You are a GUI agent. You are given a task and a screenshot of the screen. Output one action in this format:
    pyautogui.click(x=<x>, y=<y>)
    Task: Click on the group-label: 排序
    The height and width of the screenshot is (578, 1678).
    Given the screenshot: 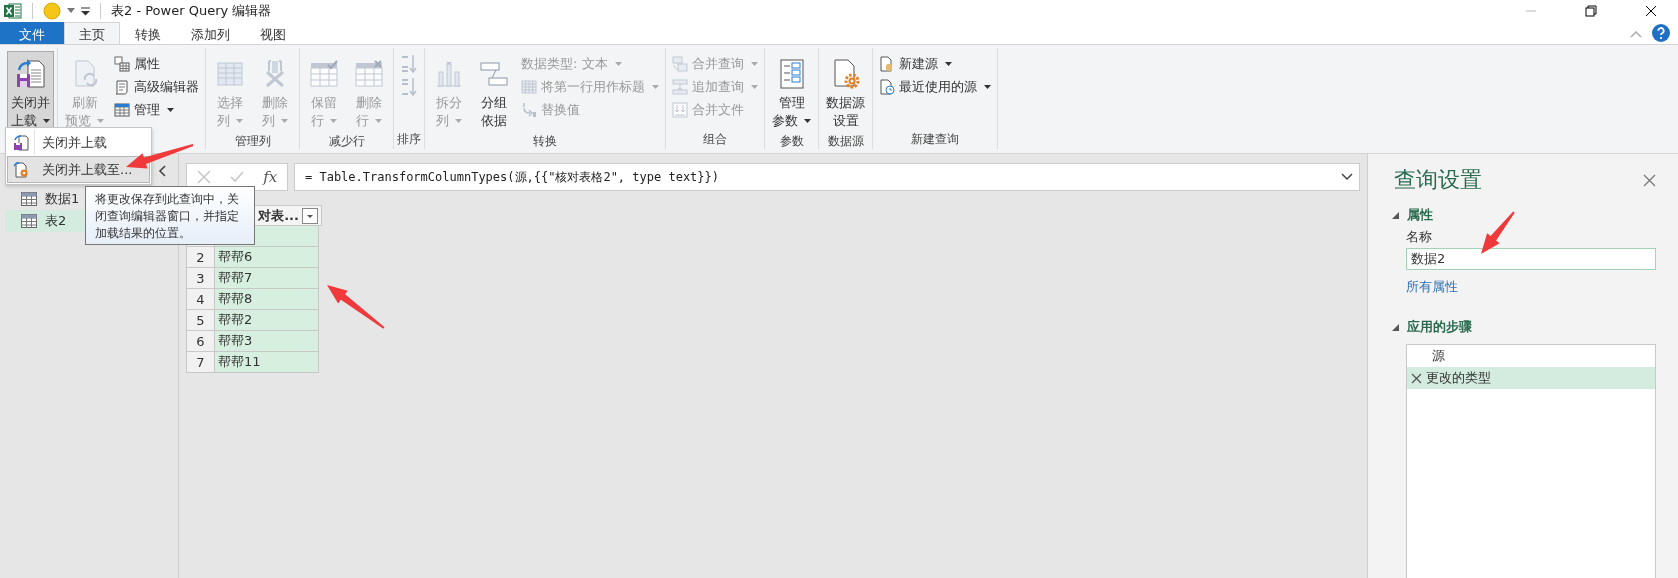 What is the action you would take?
    pyautogui.click(x=409, y=139)
    